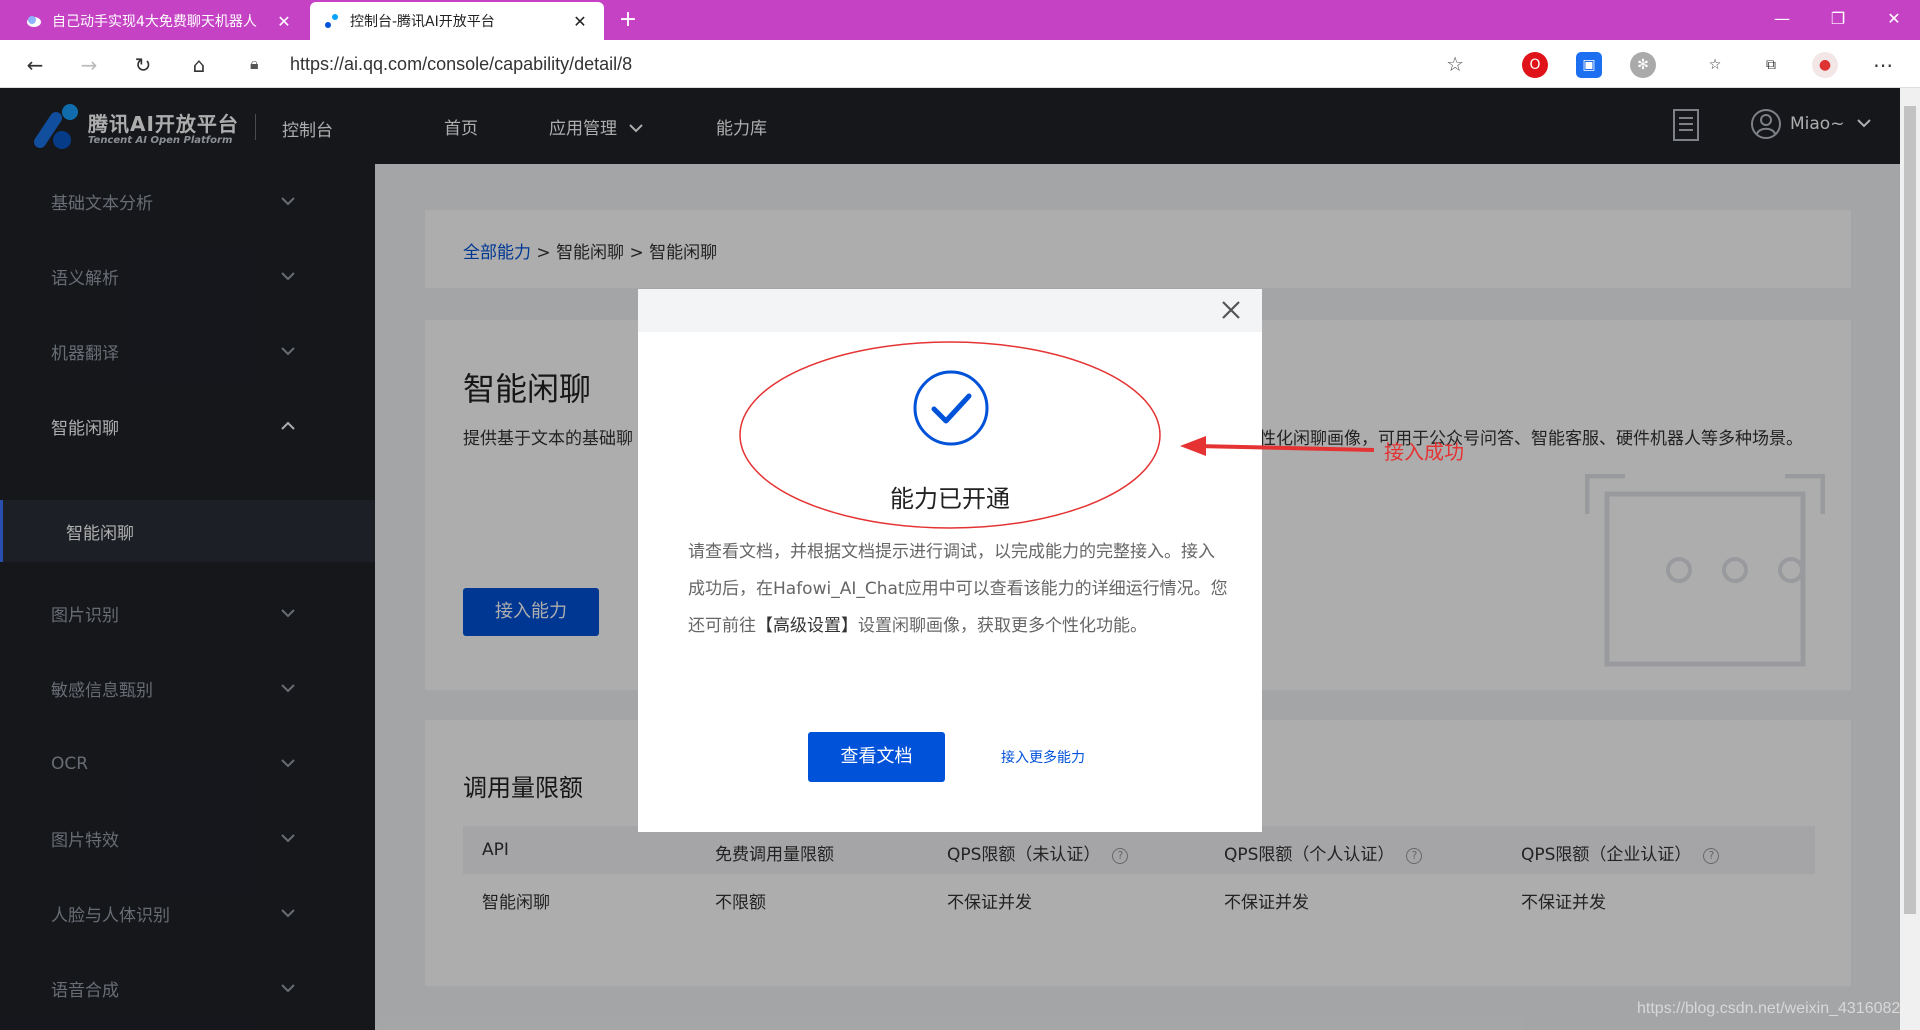  I want to click on page-scrollbar, so click(1910, 559).